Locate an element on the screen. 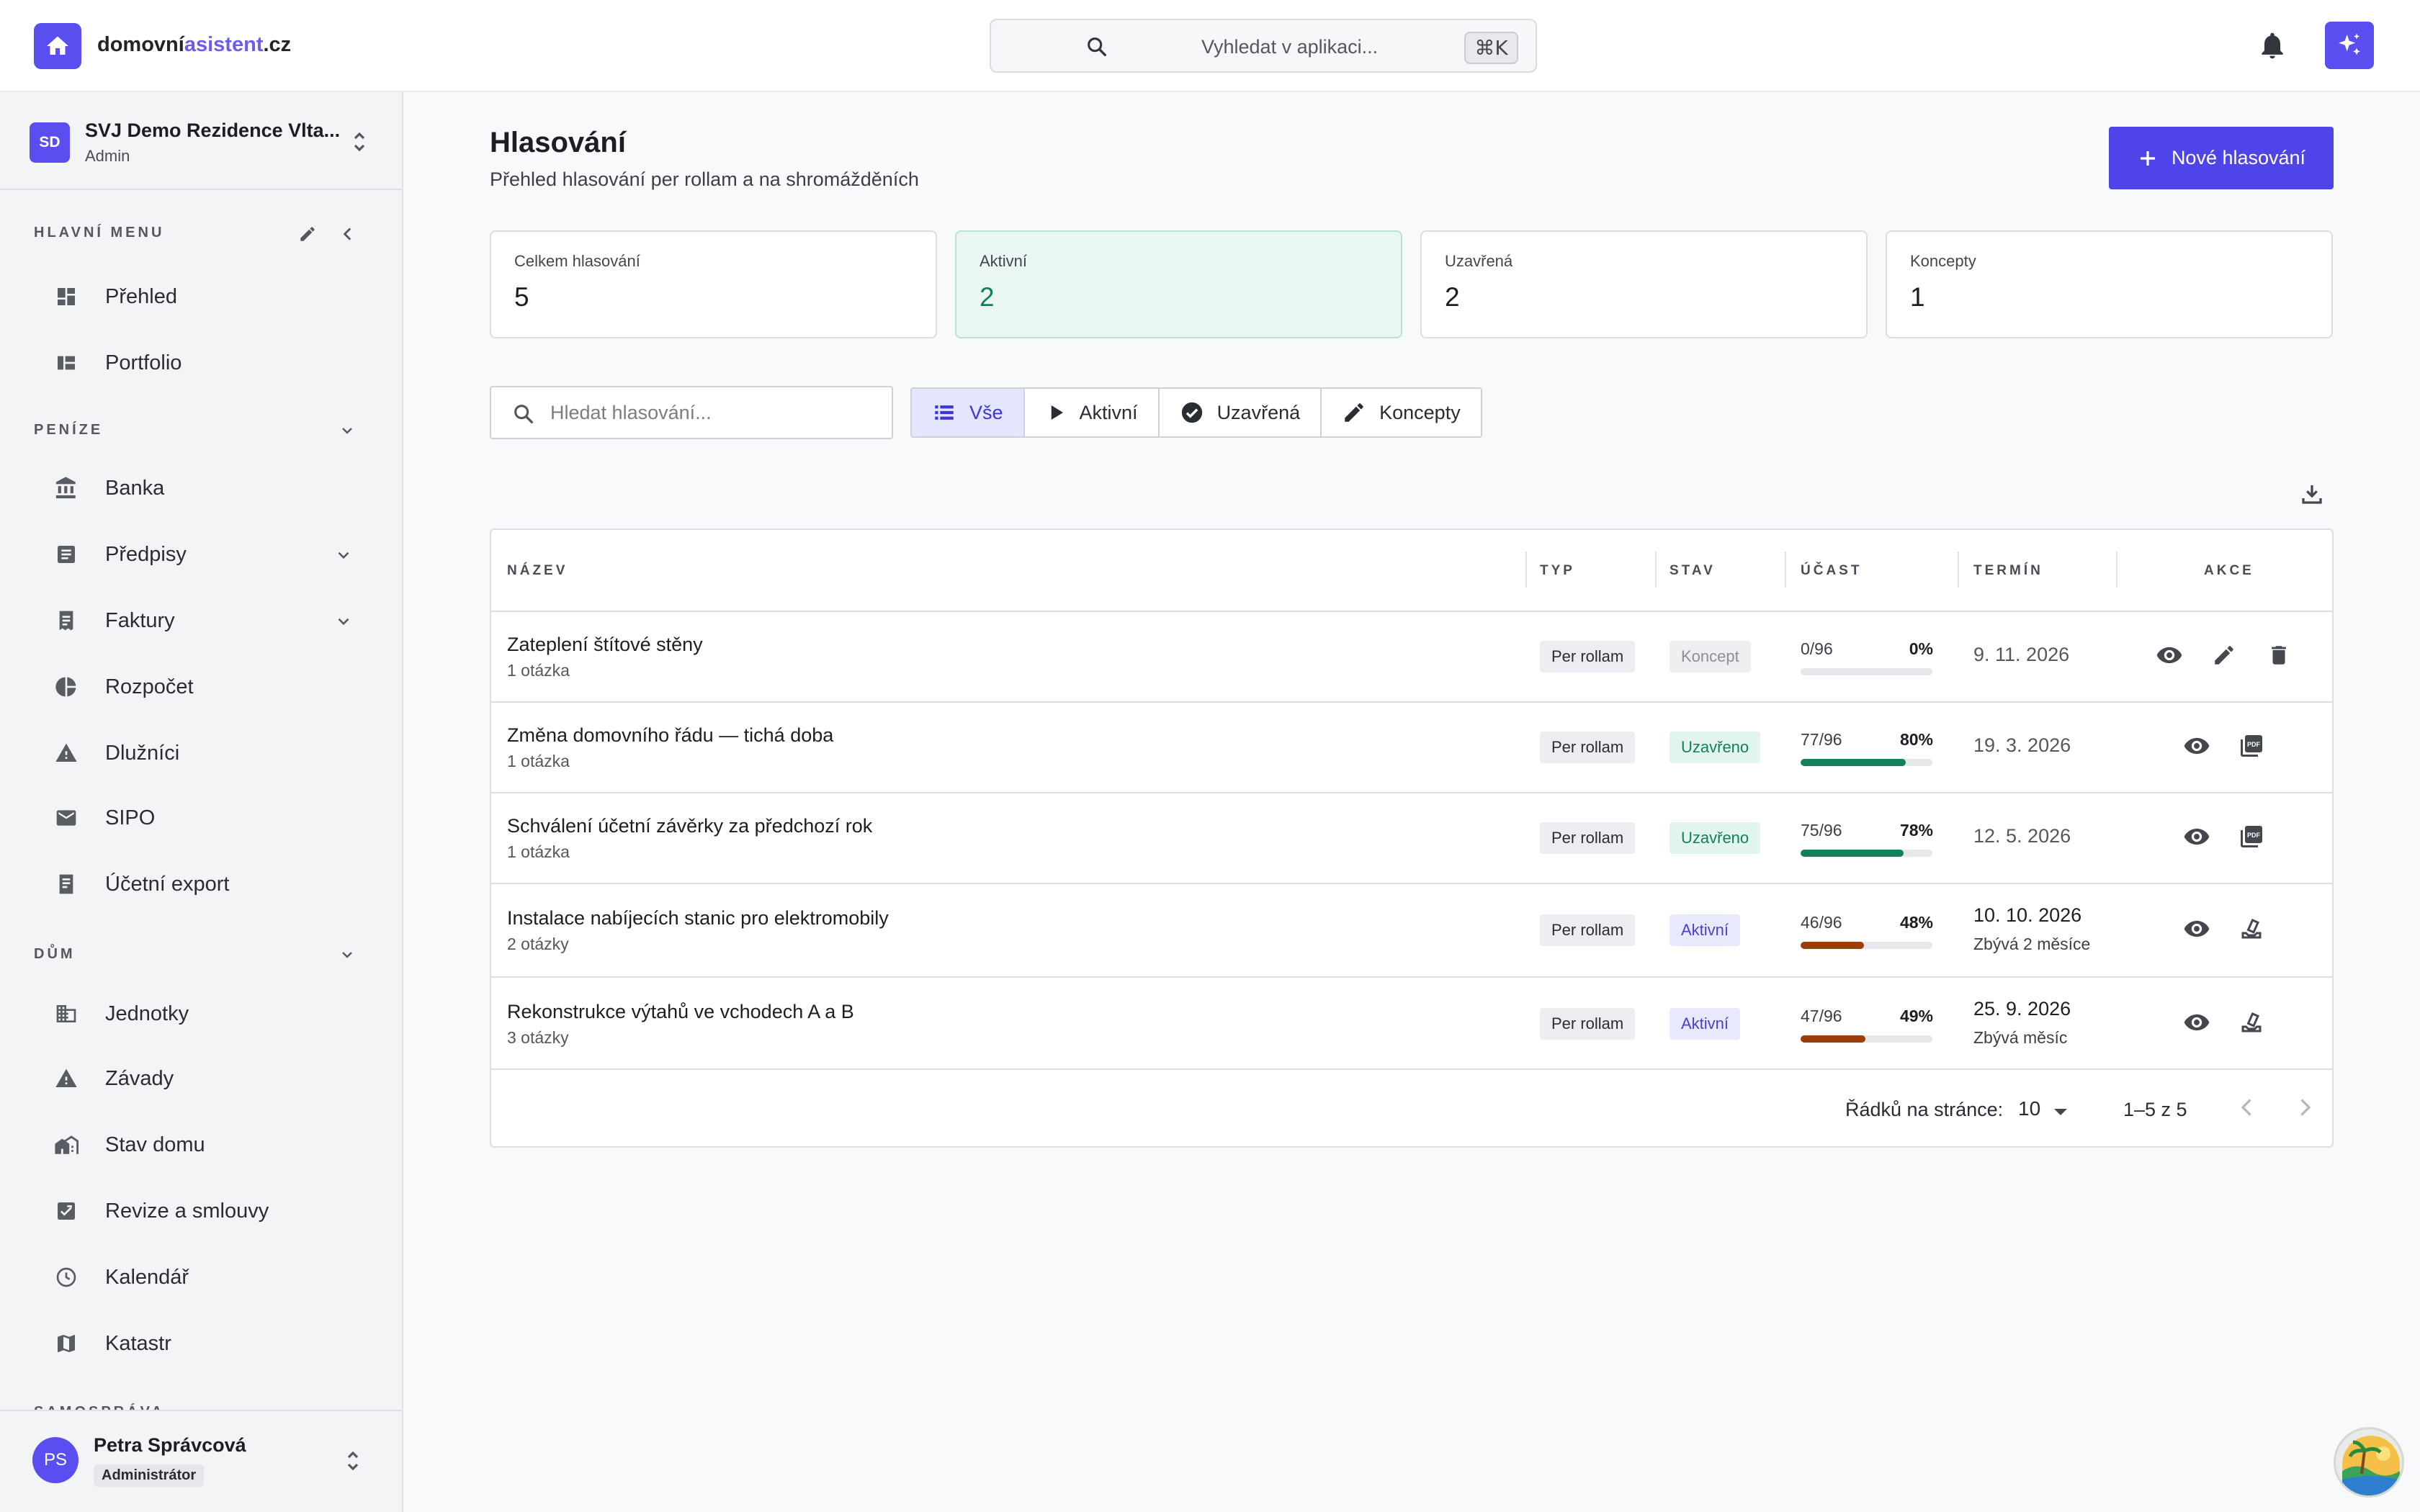 The height and width of the screenshot is (1512, 2420). sidebar-item-rozpocet: Rozpočet is located at coordinates (210, 686).